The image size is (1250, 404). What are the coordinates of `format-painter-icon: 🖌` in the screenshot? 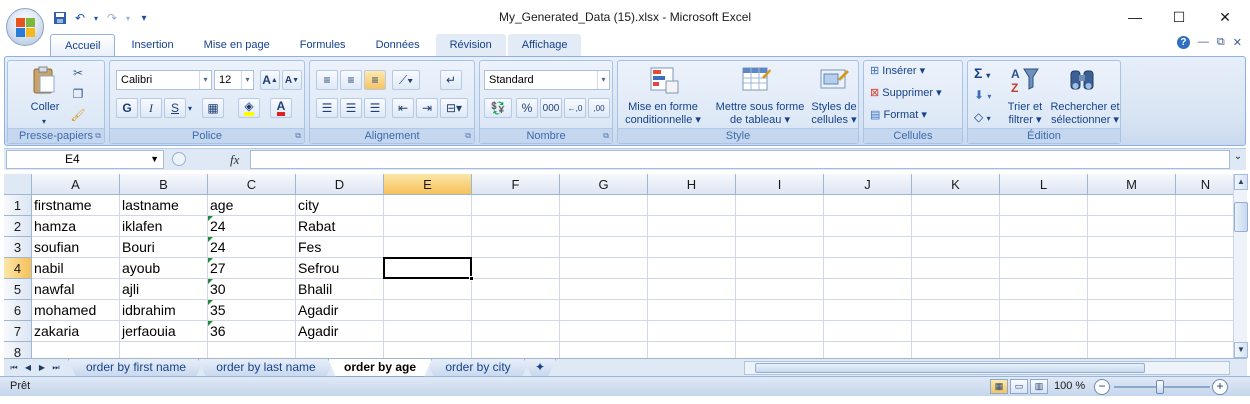 It's located at (78, 115).